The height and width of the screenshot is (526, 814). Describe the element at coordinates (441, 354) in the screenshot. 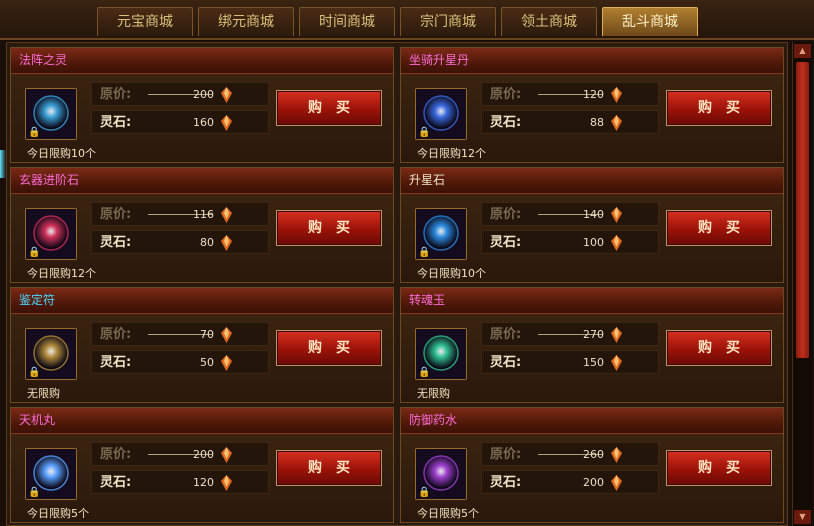

I see `soul-jade-icon: 🔒` at that location.